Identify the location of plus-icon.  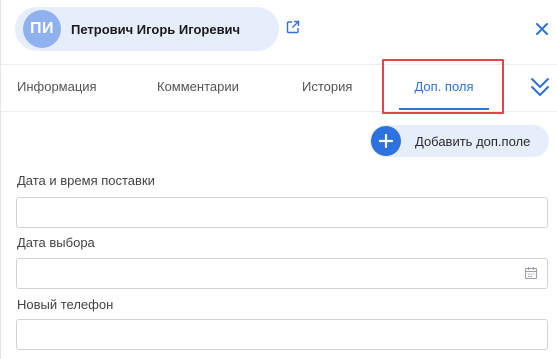
(386, 141).